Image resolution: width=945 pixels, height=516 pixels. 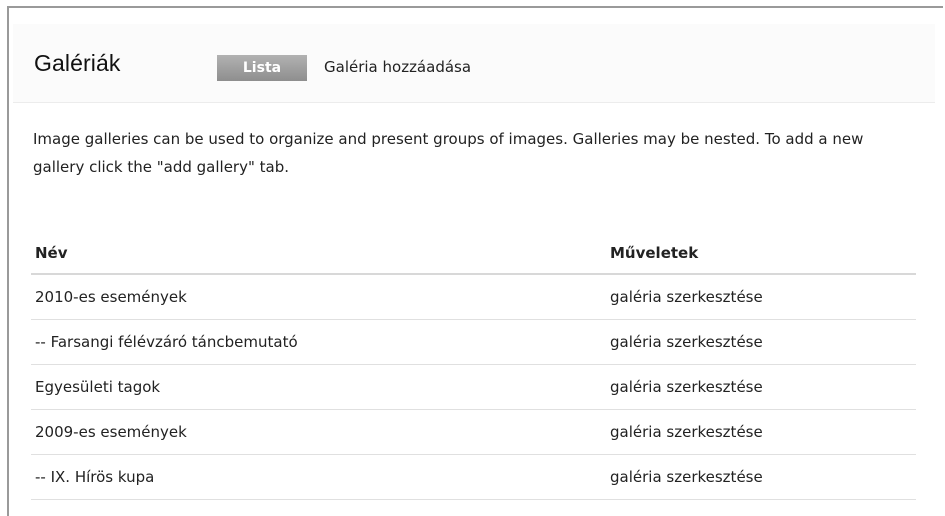 I want to click on tab-lista: Lista, so click(x=262, y=68).